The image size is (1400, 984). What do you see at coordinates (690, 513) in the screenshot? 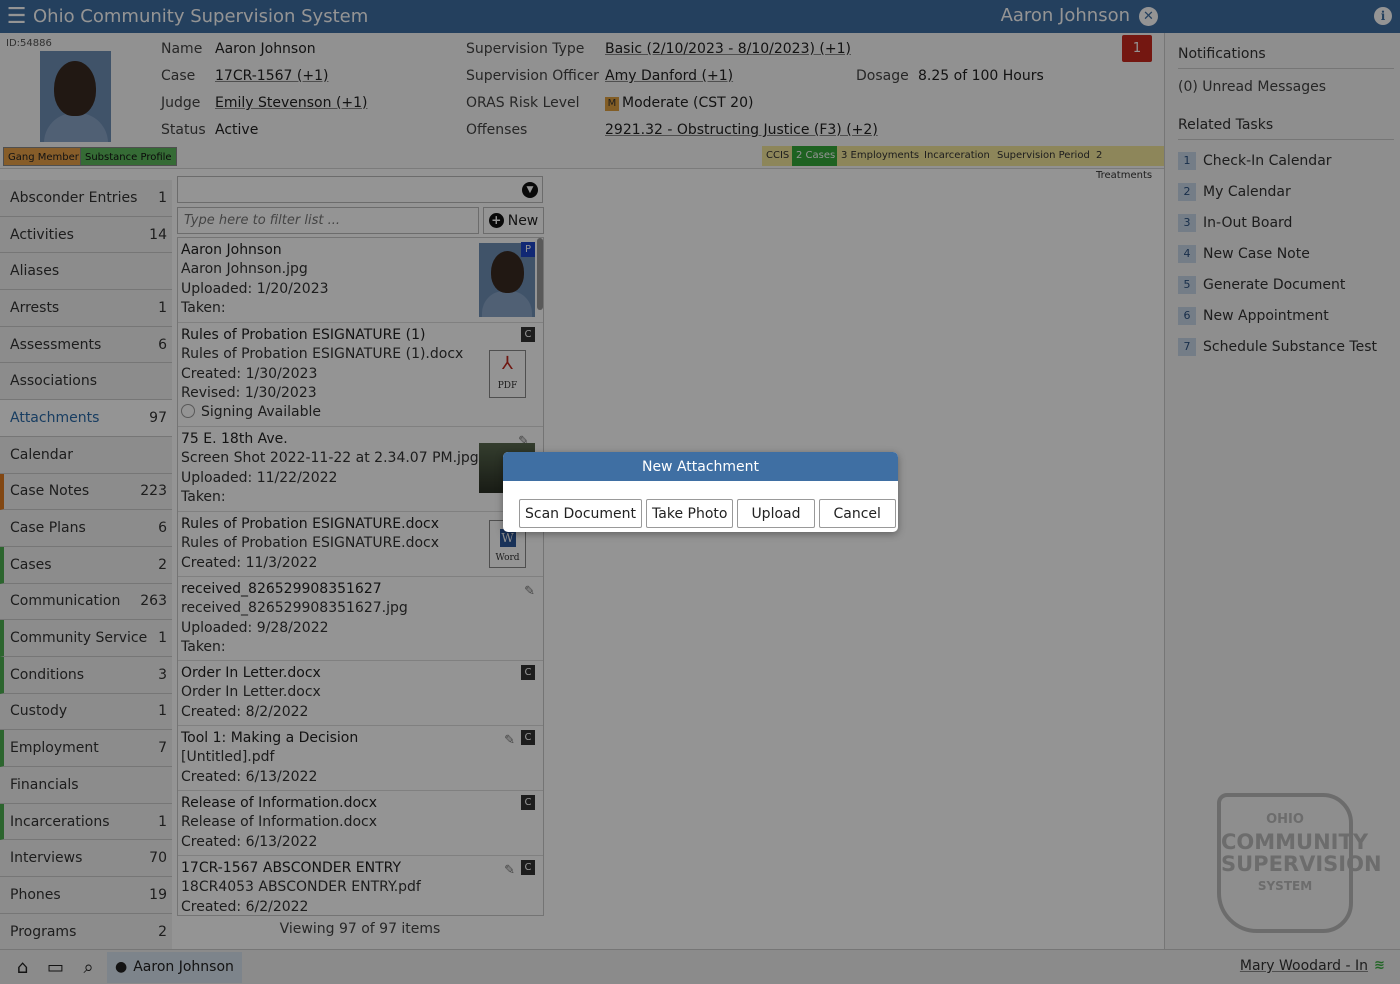
I see `take-photo-button: Take Photo` at bounding box center [690, 513].